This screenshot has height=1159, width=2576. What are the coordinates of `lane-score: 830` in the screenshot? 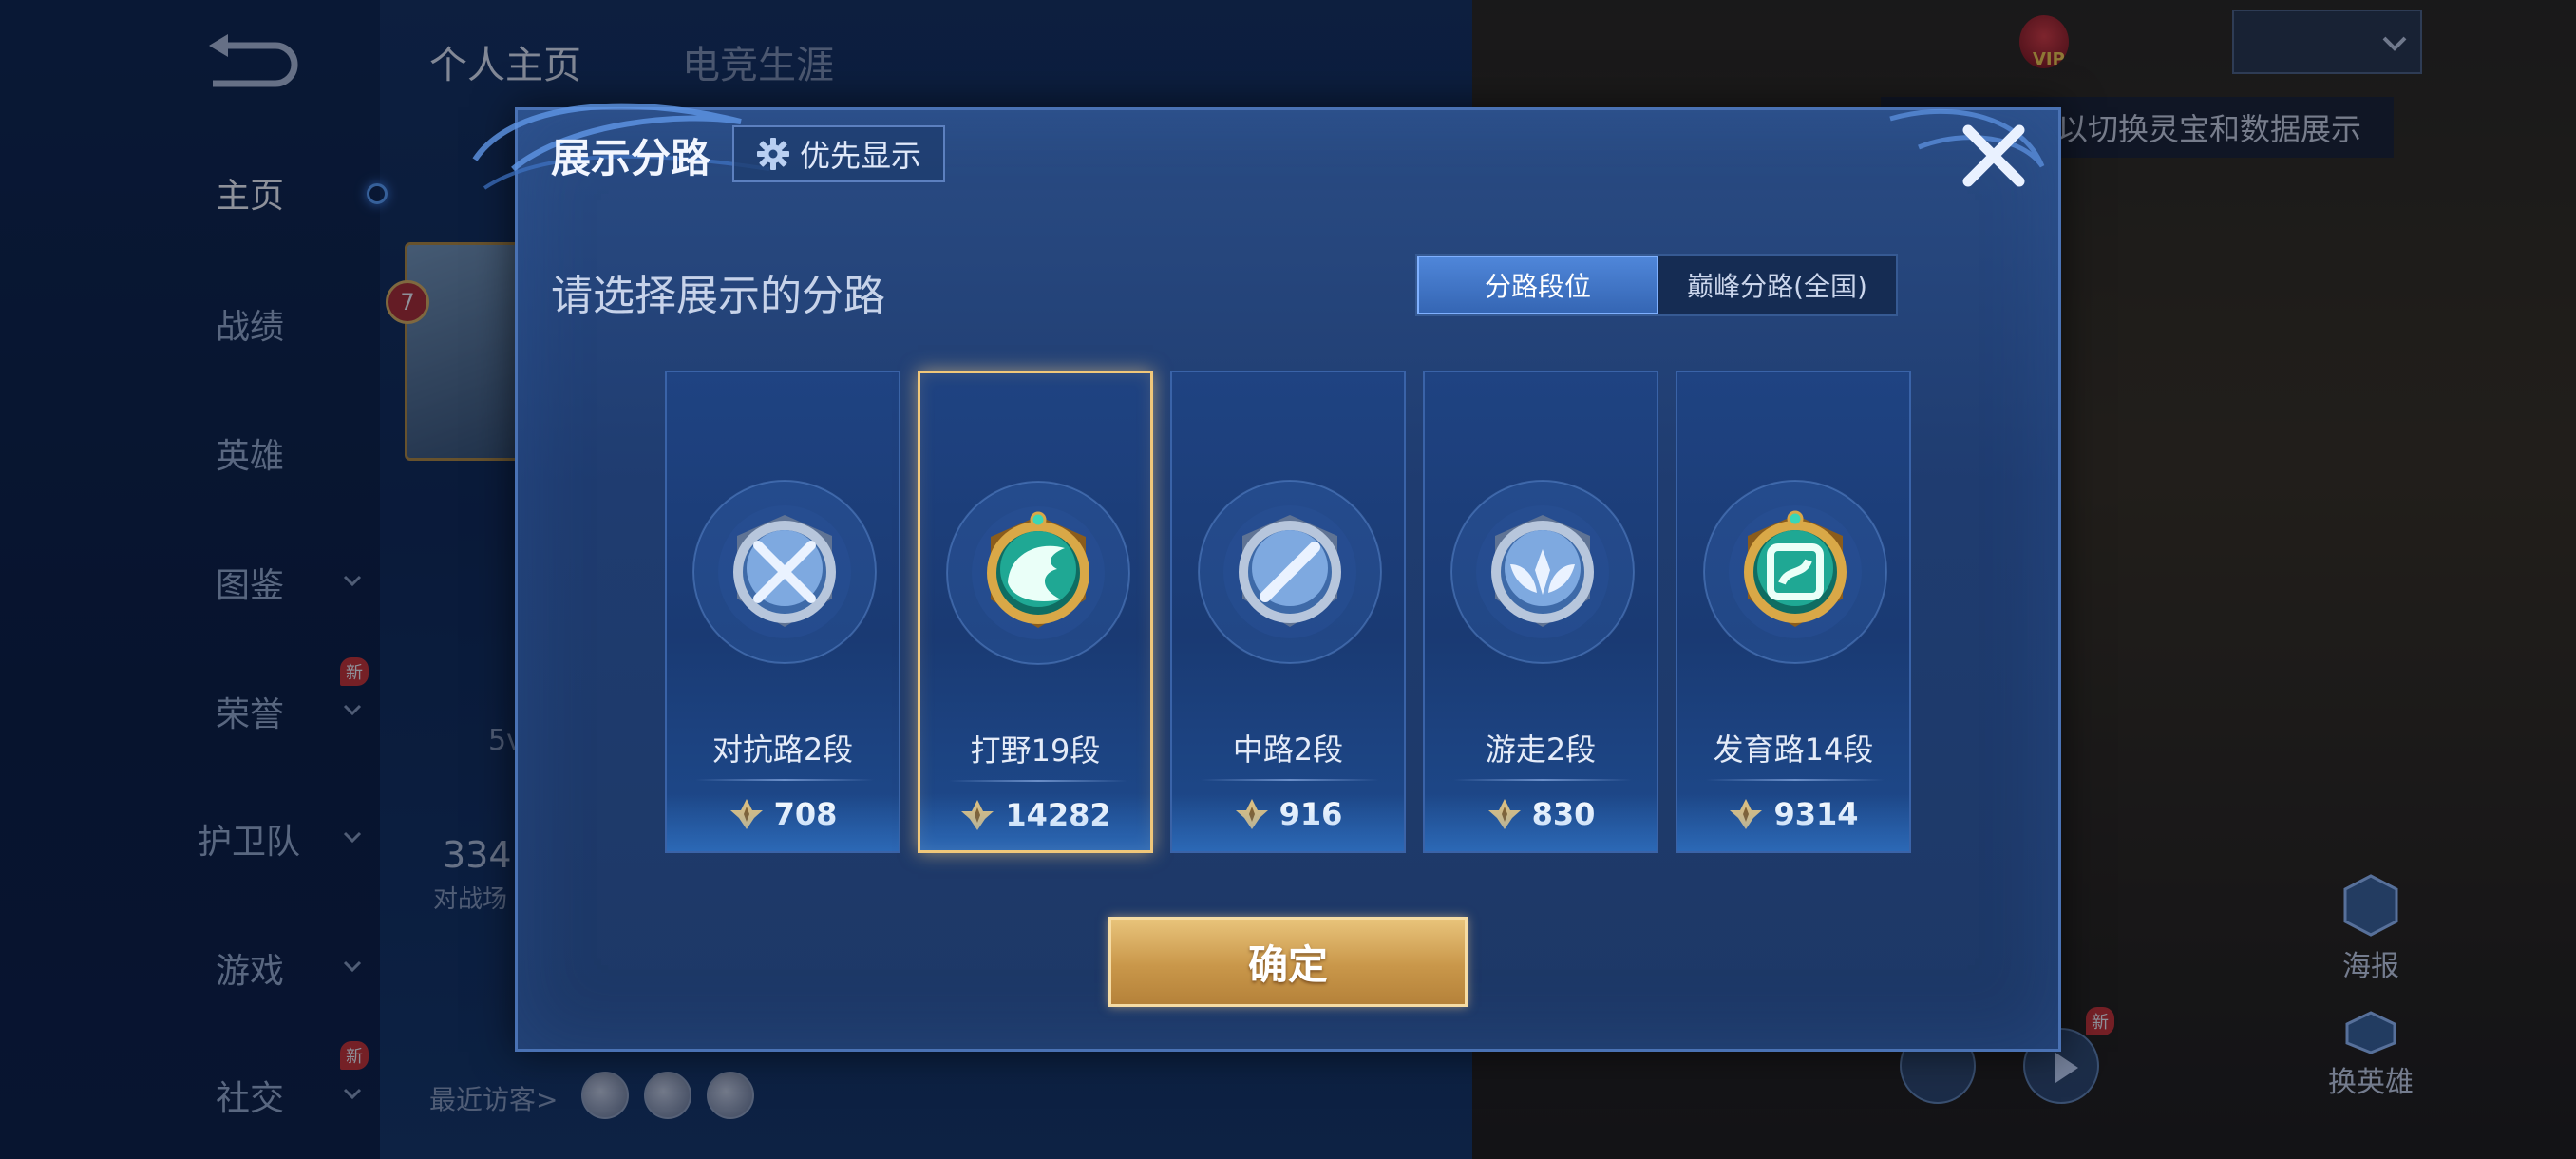 It's located at (1541, 814).